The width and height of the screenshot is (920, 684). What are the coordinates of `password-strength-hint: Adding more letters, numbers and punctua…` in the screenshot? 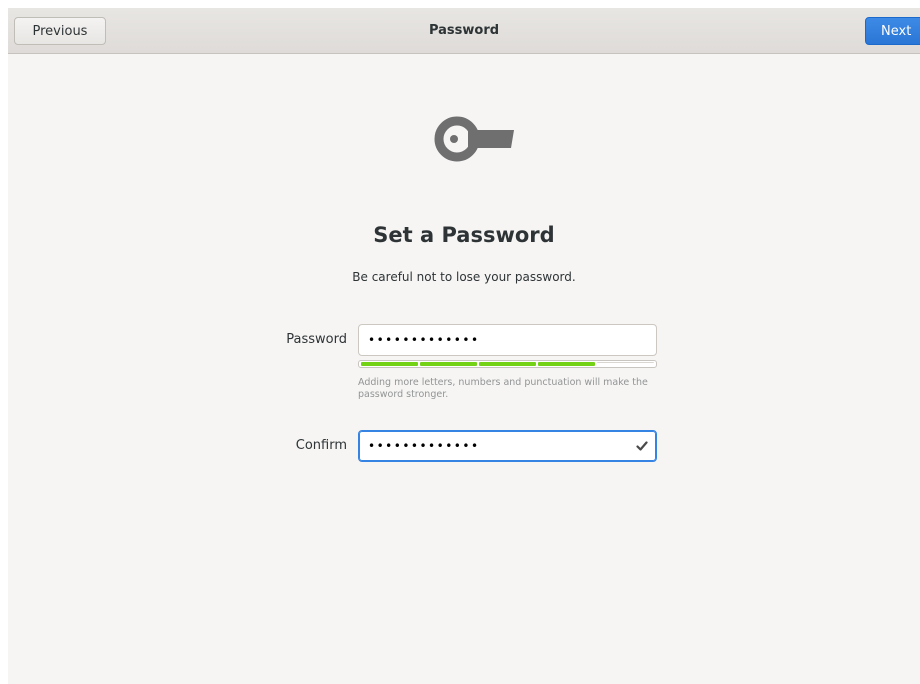 It's located at (503, 388).